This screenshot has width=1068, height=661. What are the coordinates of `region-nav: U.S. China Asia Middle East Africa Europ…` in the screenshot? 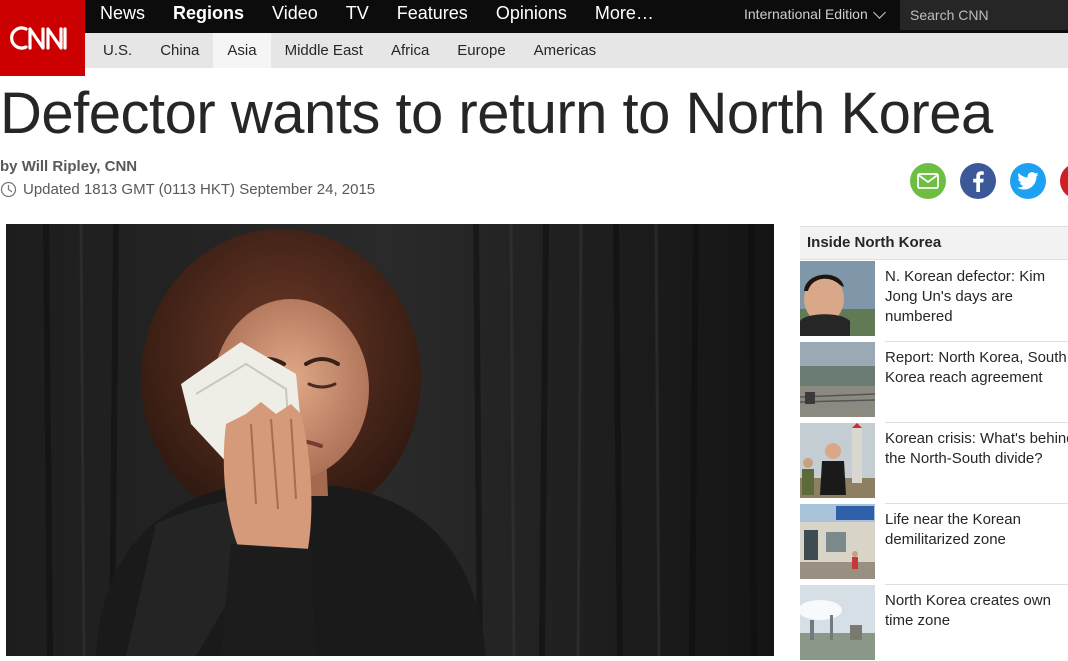 It's located at (349, 50).